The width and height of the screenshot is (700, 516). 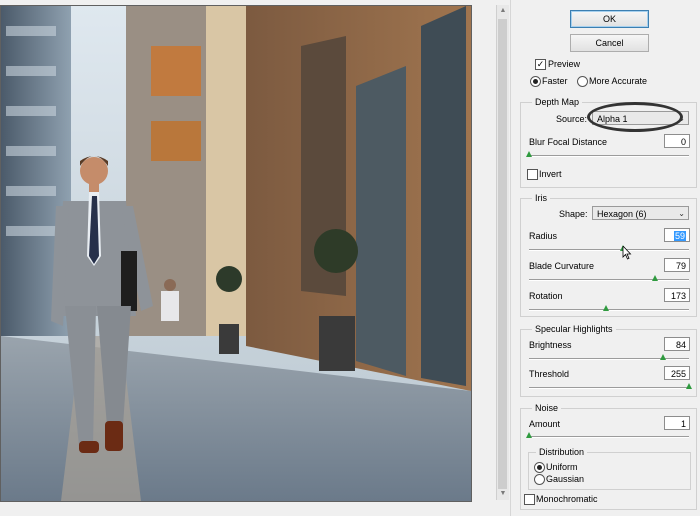 What do you see at coordinates (540, 64) in the screenshot?
I see `preview-checkbox: ✓` at bounding box center [540, 64].